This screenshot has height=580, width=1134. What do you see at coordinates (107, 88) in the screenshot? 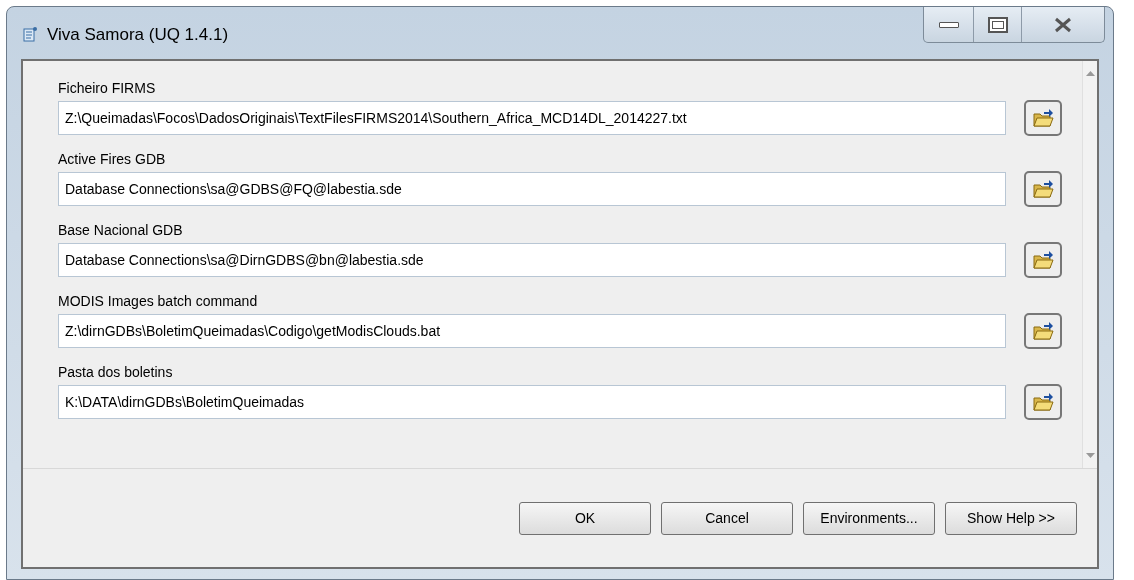
I see `field-label: Ficheiro FIRMS` at bounding box center [107, 88].